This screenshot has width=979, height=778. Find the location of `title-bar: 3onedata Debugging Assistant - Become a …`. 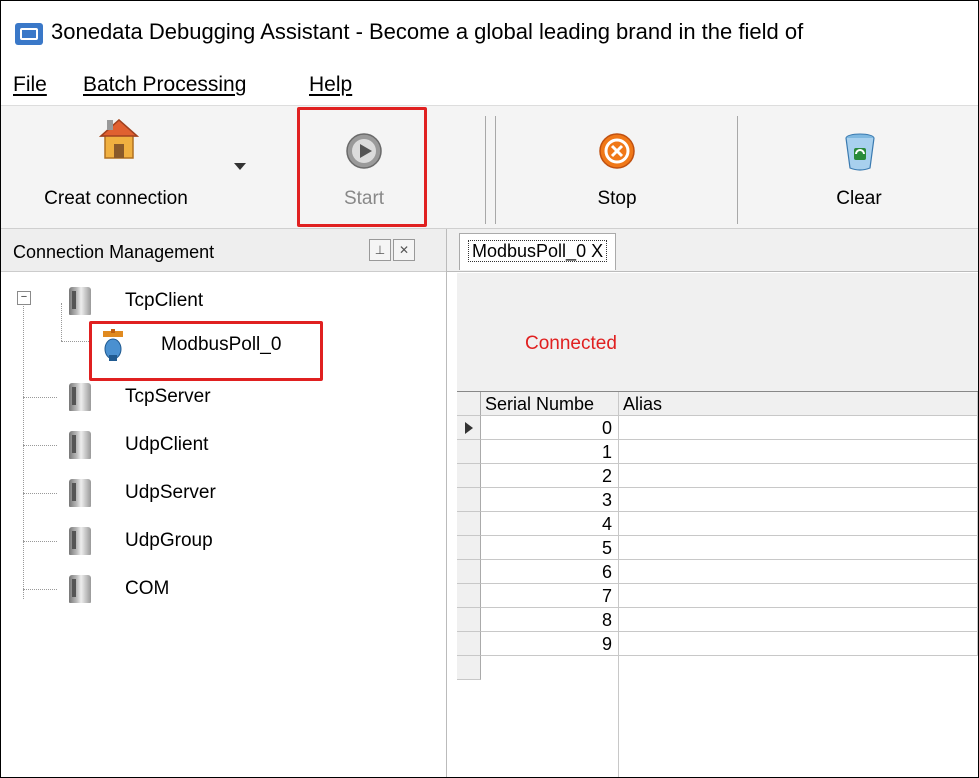

title-bar: 3onedata Debugging Assistant - Become a … is located at coordinates (489, 33).